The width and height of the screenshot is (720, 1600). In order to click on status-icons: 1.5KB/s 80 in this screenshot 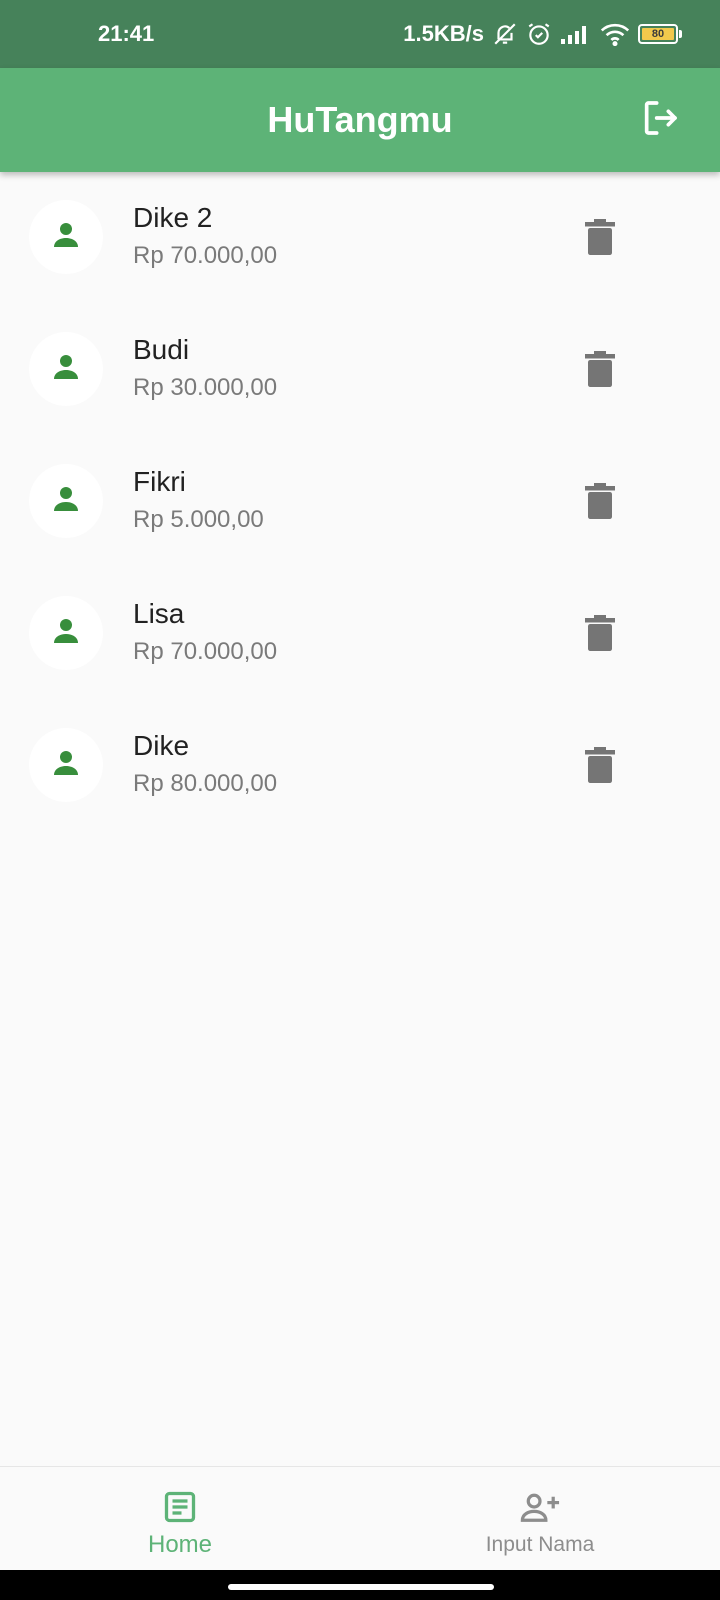, I will do `click(542, 34)`.